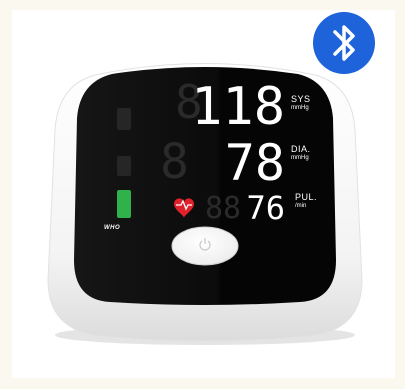 This screenshot has width=405, height=389. I want to click on who-indicator, so click(124, 163).